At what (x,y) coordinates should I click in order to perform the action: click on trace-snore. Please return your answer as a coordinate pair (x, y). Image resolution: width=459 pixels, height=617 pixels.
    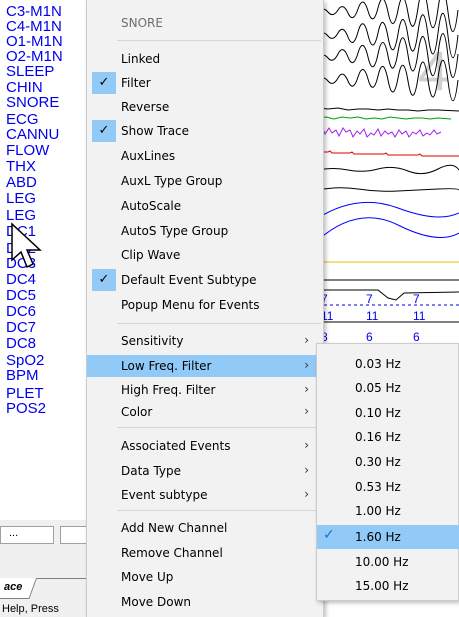
    Looking at the image, I should click on (380, 132).